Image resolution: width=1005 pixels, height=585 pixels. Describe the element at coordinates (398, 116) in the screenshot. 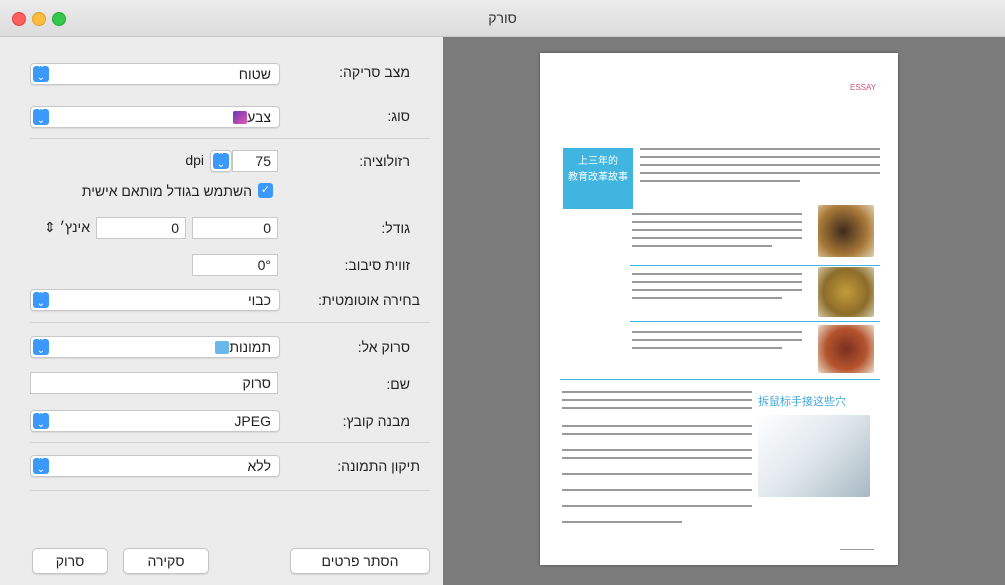

I see `kind-label: סוג:` at that location.